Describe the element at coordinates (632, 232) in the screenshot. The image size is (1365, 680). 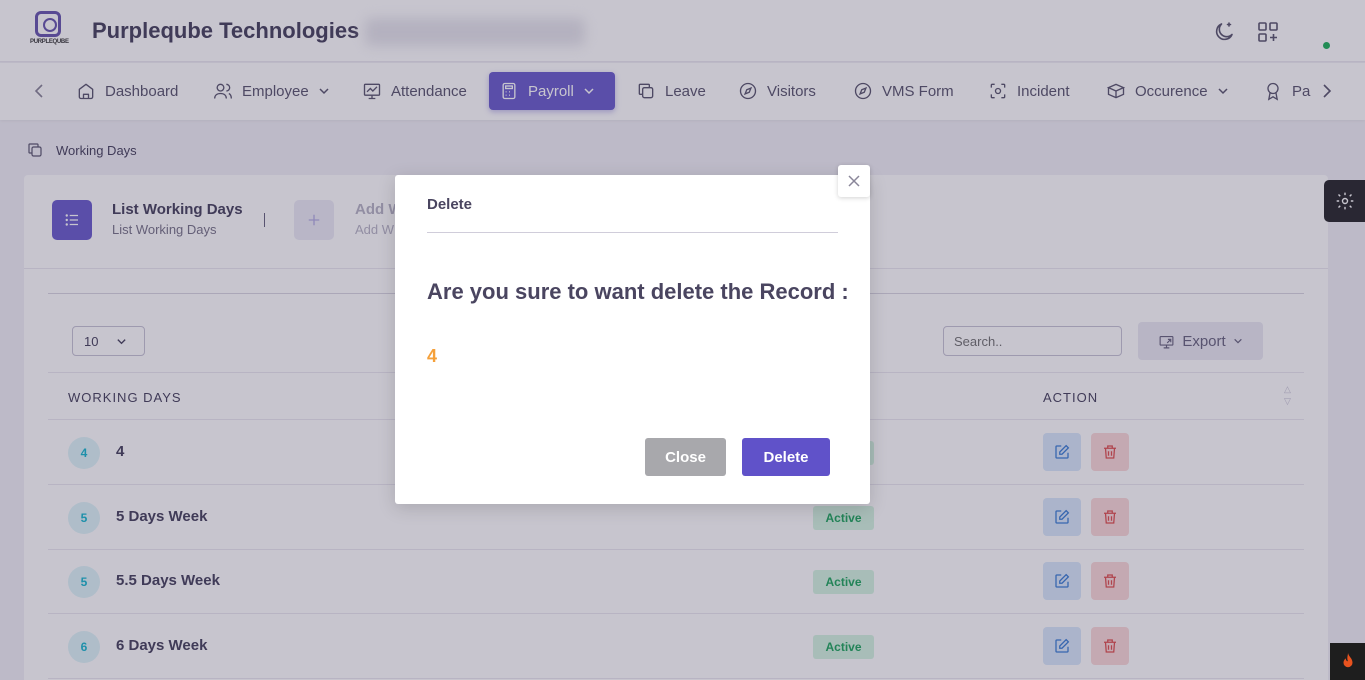
I see `modal-divider` at that location.